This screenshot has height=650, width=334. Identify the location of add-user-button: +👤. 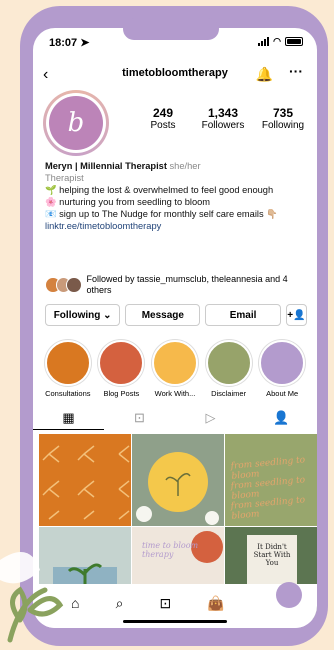
(296, 315).